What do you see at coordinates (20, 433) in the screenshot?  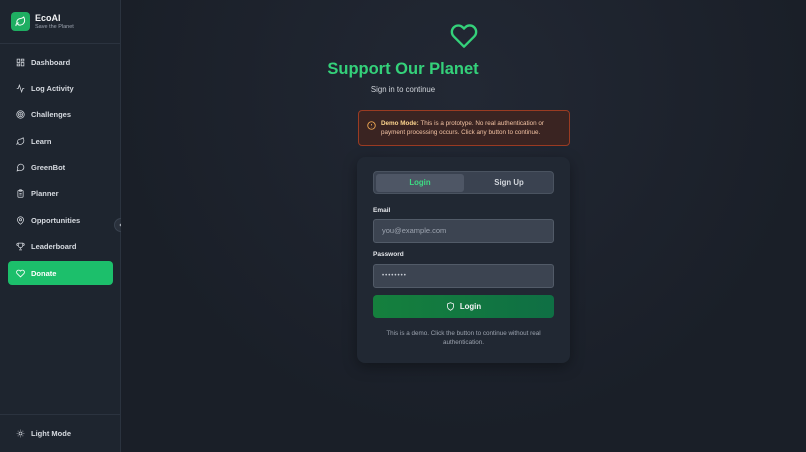 I see `sun-icon` at bounding box center [20, 433].